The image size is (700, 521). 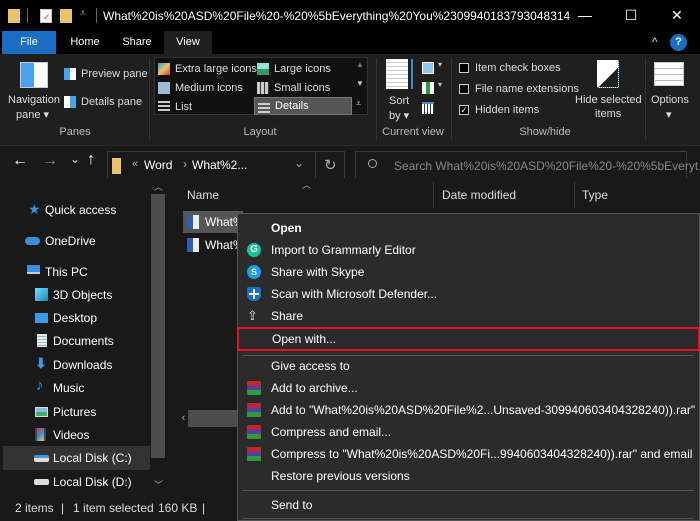 What do you see at coordinates (428, 88) in the screenshot?
I see `add-columns-icon` at bounding box center [428, 88].